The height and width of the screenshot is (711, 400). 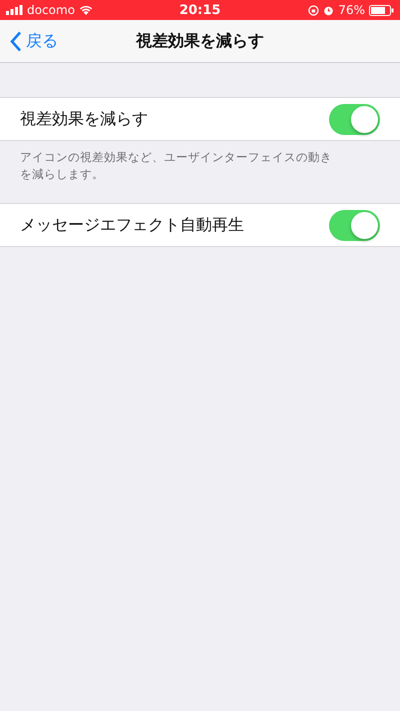 What do you see at coordinates (51, 10) in the screenshot?
I see `carrier-name: docomo` at bounding box center [51, 10].